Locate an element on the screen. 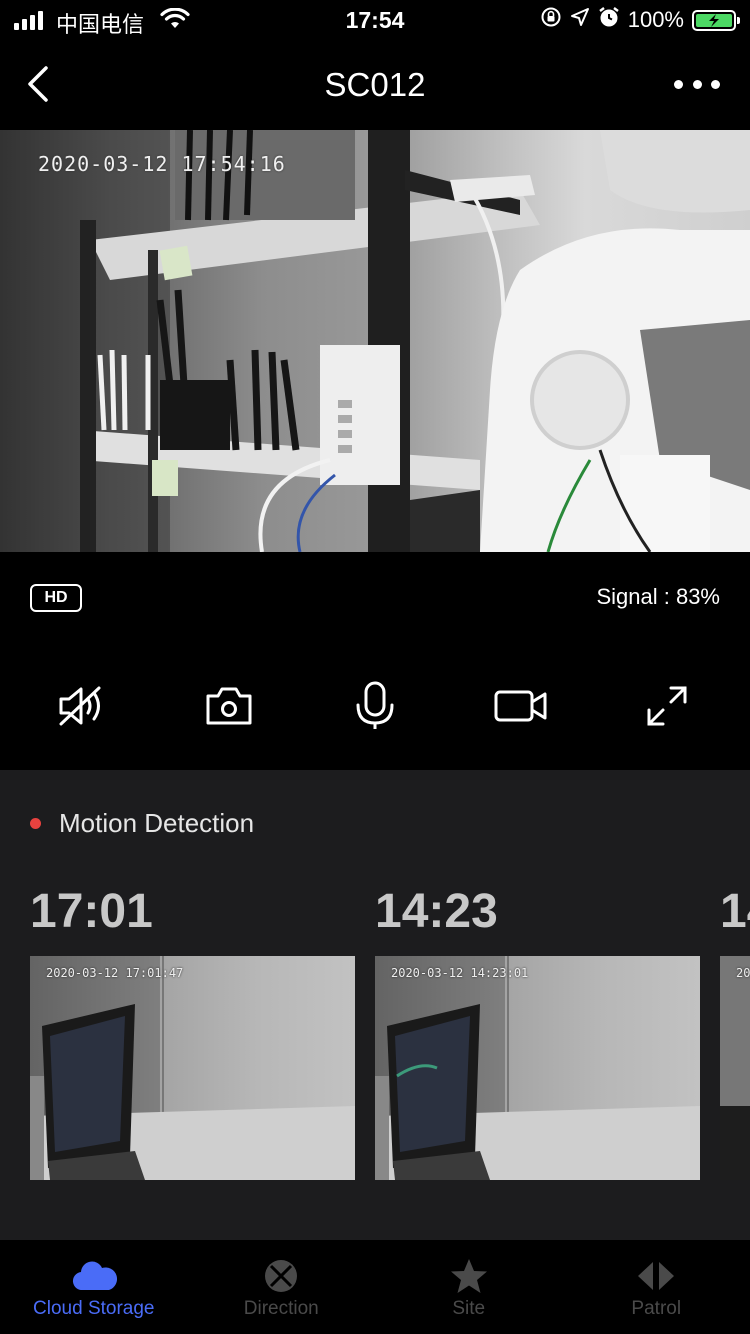  control-toolbar is located at coordinates (375, 706).